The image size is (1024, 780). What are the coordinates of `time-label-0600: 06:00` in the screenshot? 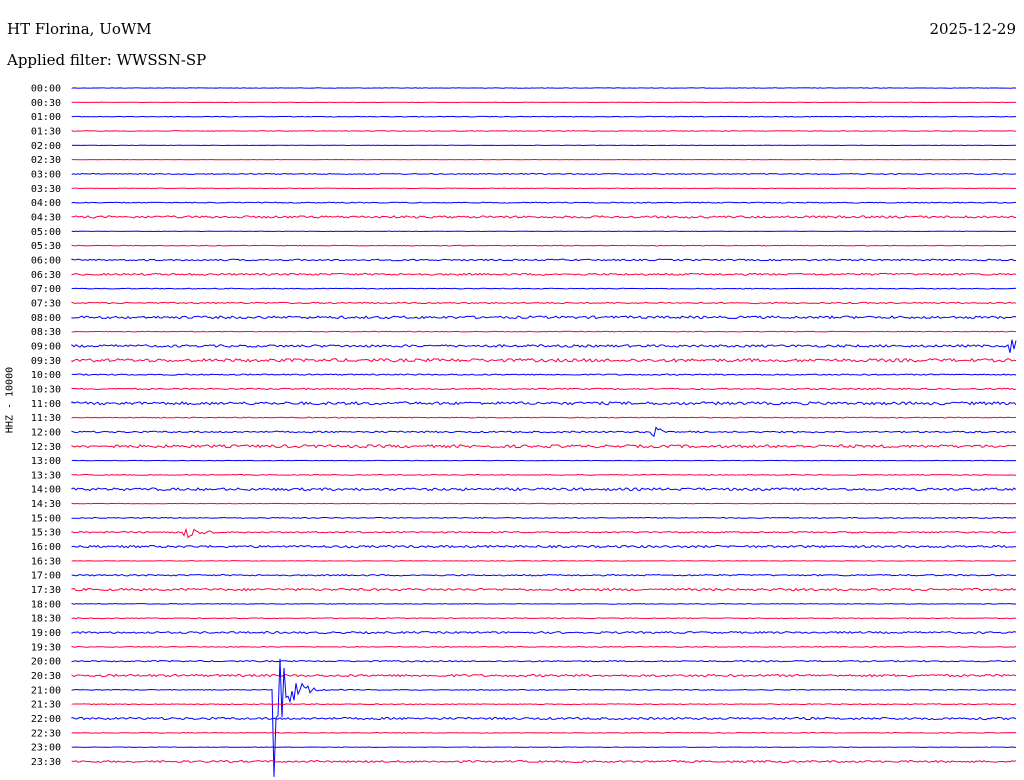 It's located at (46, 260).